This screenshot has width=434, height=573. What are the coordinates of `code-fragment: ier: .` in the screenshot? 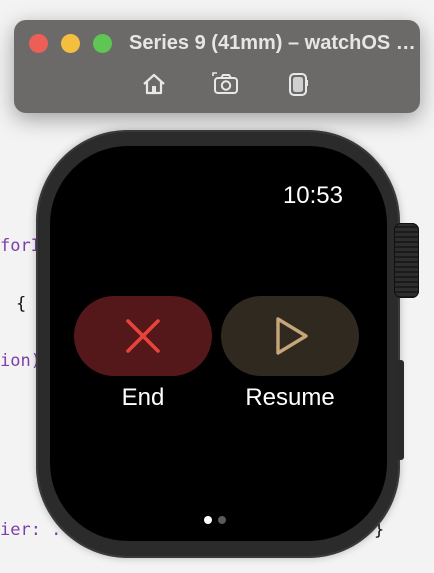 It's located at (31, 530).